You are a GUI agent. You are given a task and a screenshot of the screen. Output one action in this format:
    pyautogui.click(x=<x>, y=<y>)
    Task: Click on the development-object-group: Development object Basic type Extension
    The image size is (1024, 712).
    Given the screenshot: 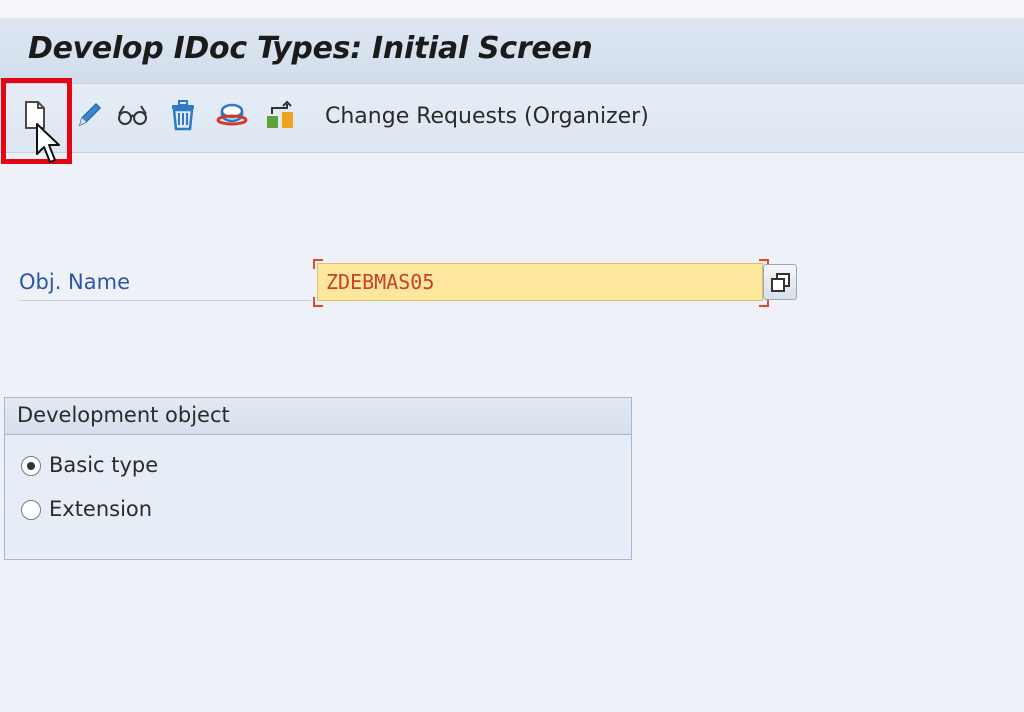 What is the action you would take?
    pyautogui.click(x=318, y=478)
    